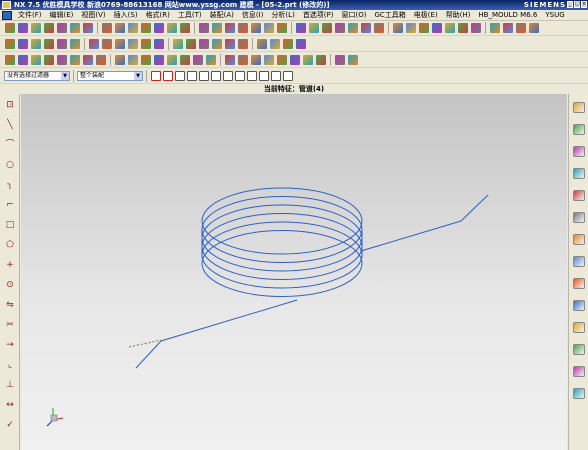  What do you see at coordinates (579, 173) in the screenshot?
I see `hd3d-icon` at bounding box center [579, 173].